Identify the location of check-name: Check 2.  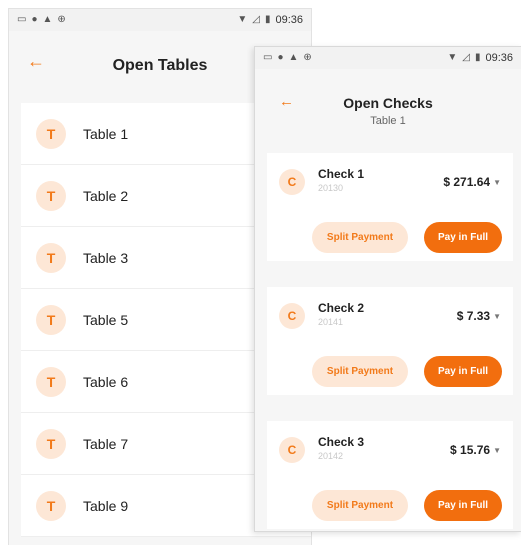
(341, 308).